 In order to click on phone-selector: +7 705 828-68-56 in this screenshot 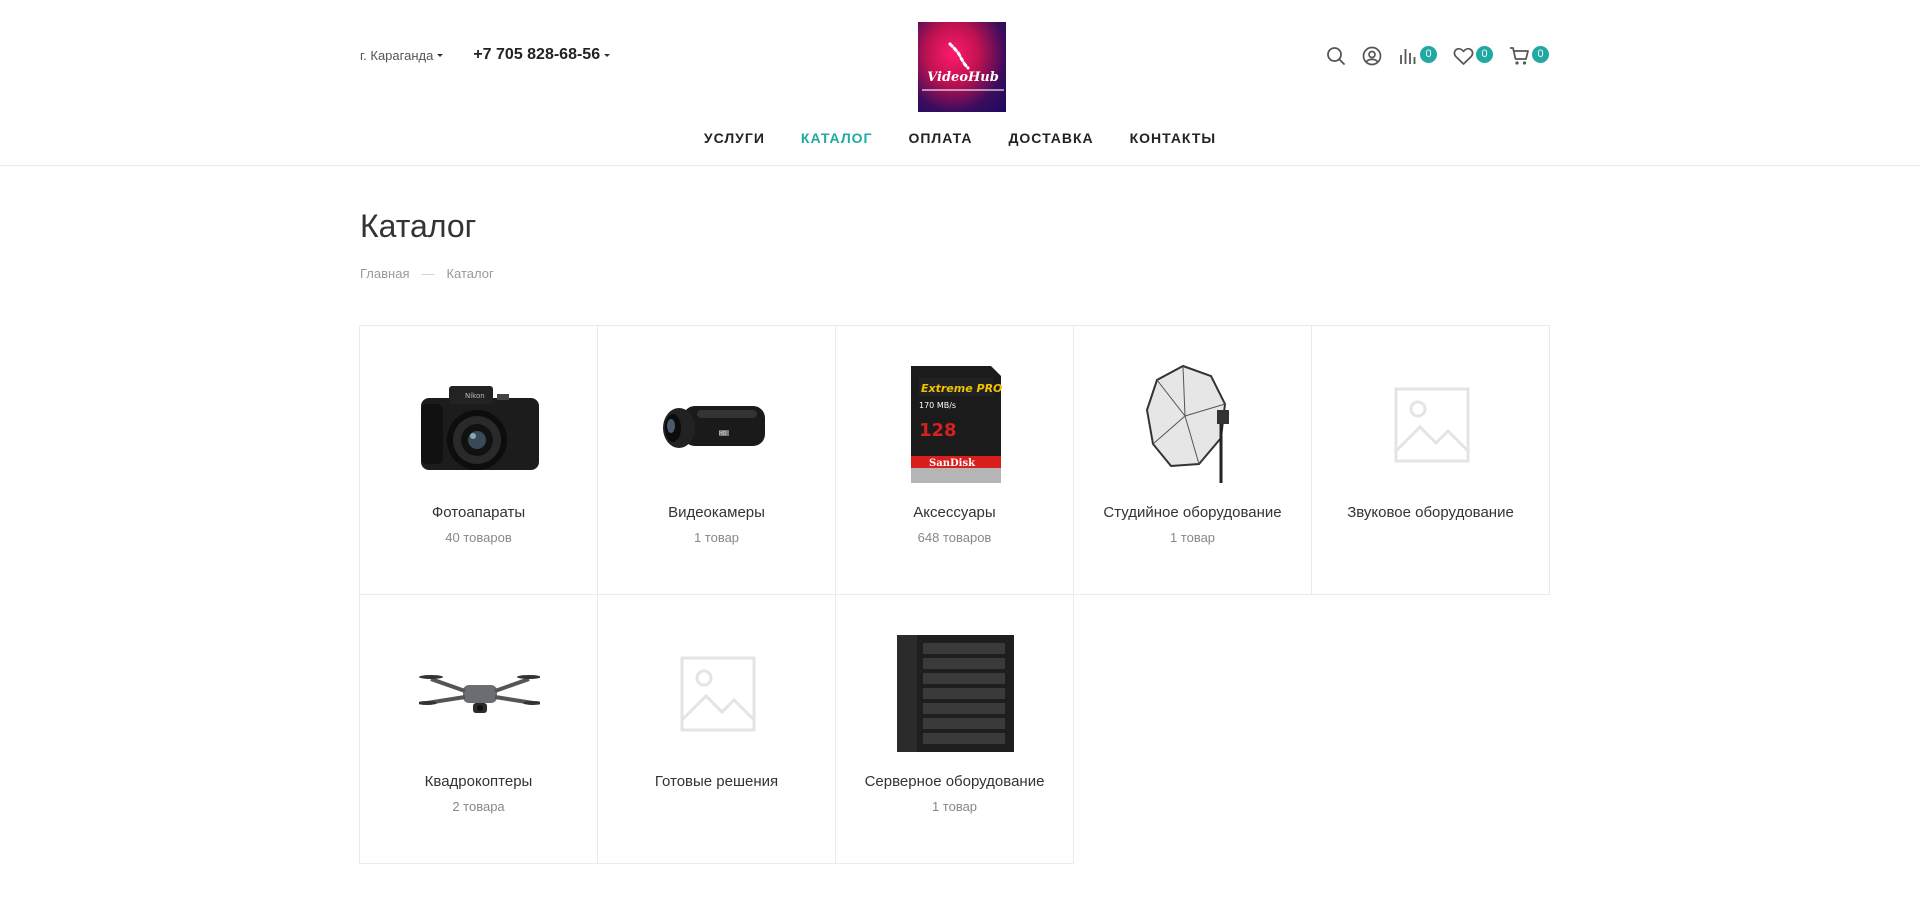, I will do `click(542, 55)`.